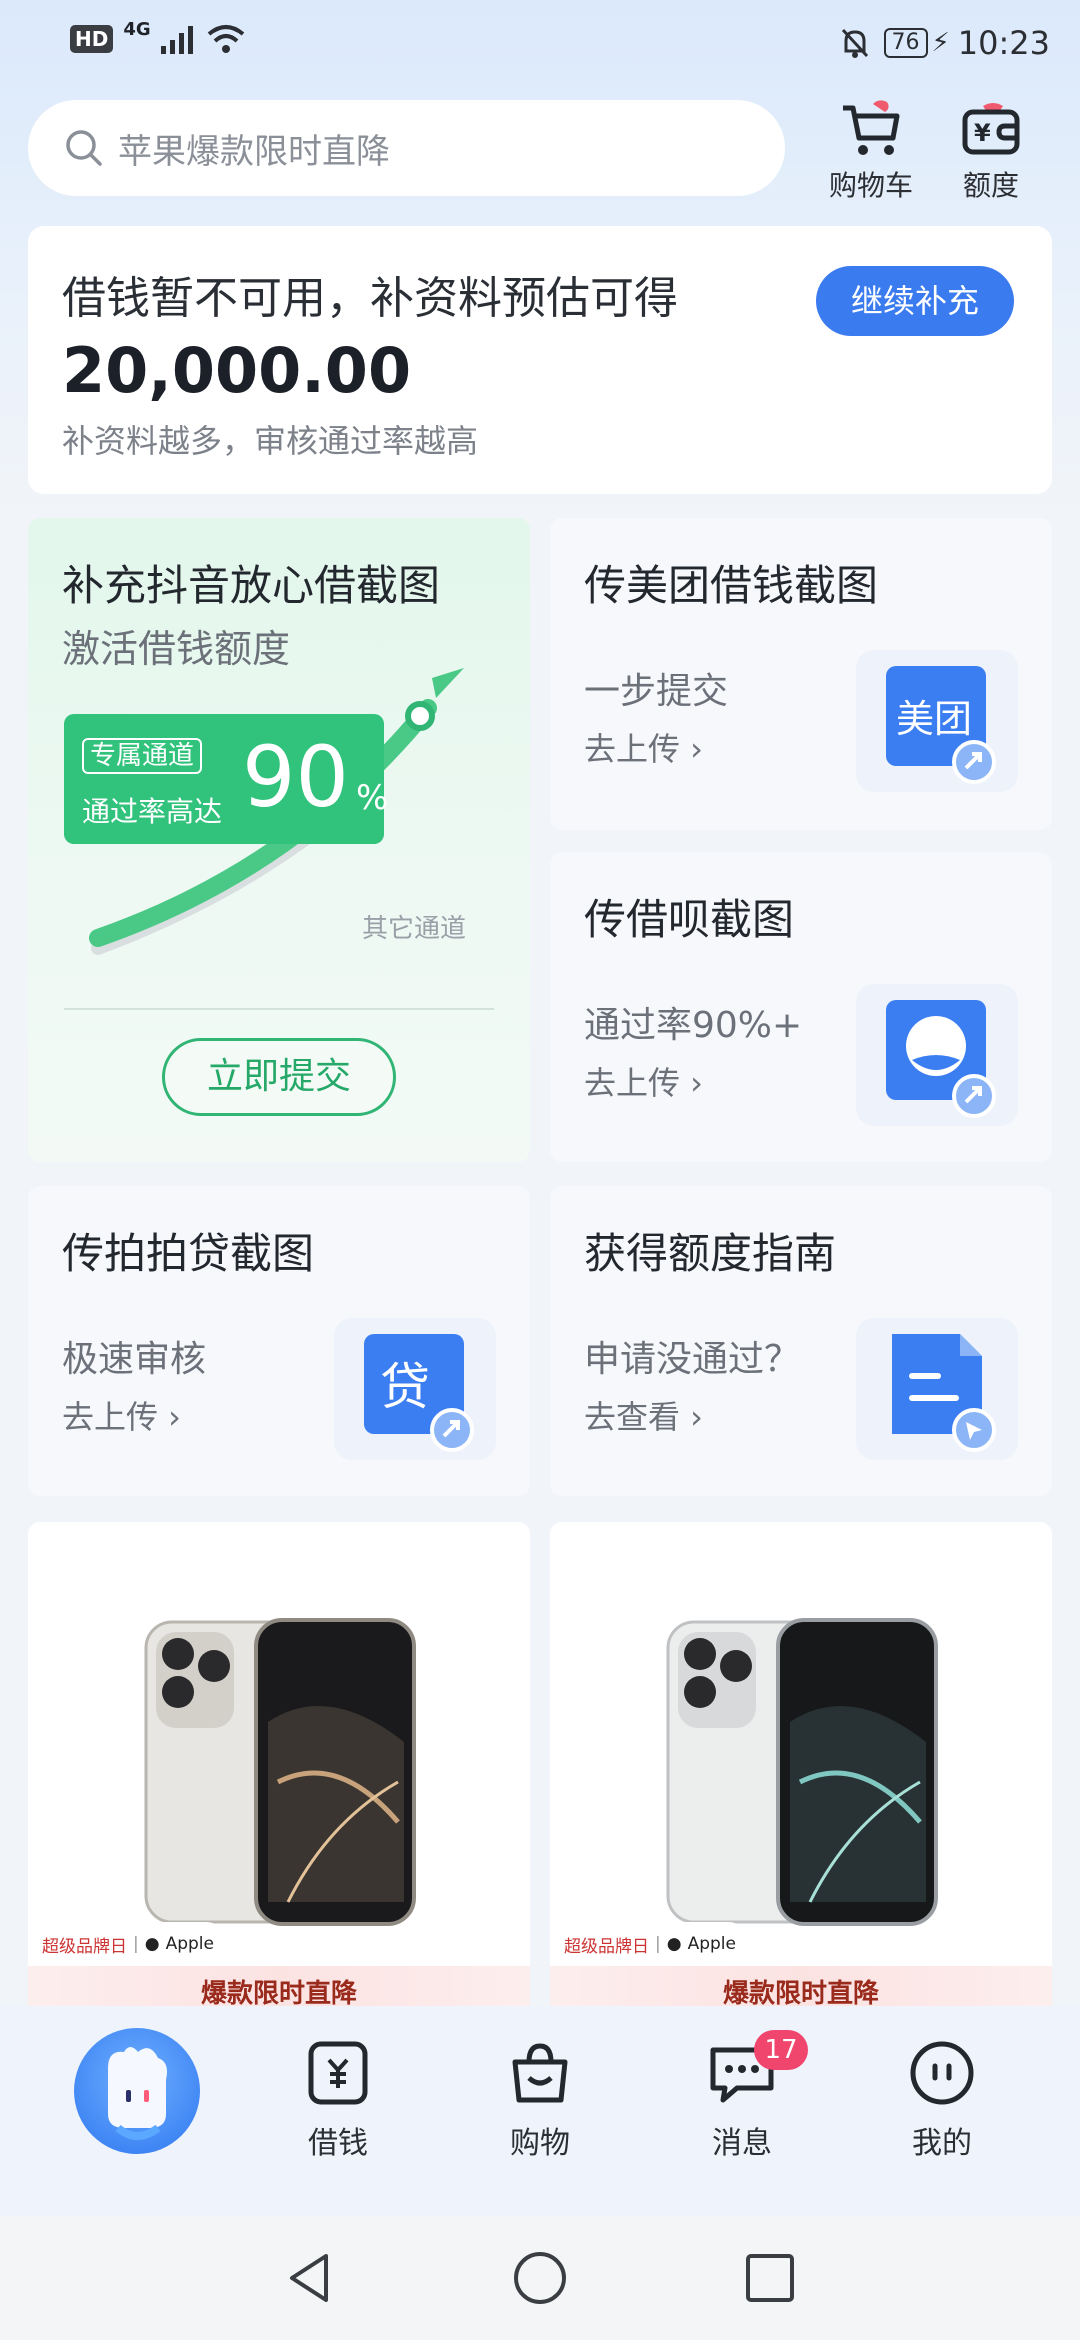 The image size is (1080, 2340). I want to click on guide-view-link: 去查看 ›, so click(643, 1415).